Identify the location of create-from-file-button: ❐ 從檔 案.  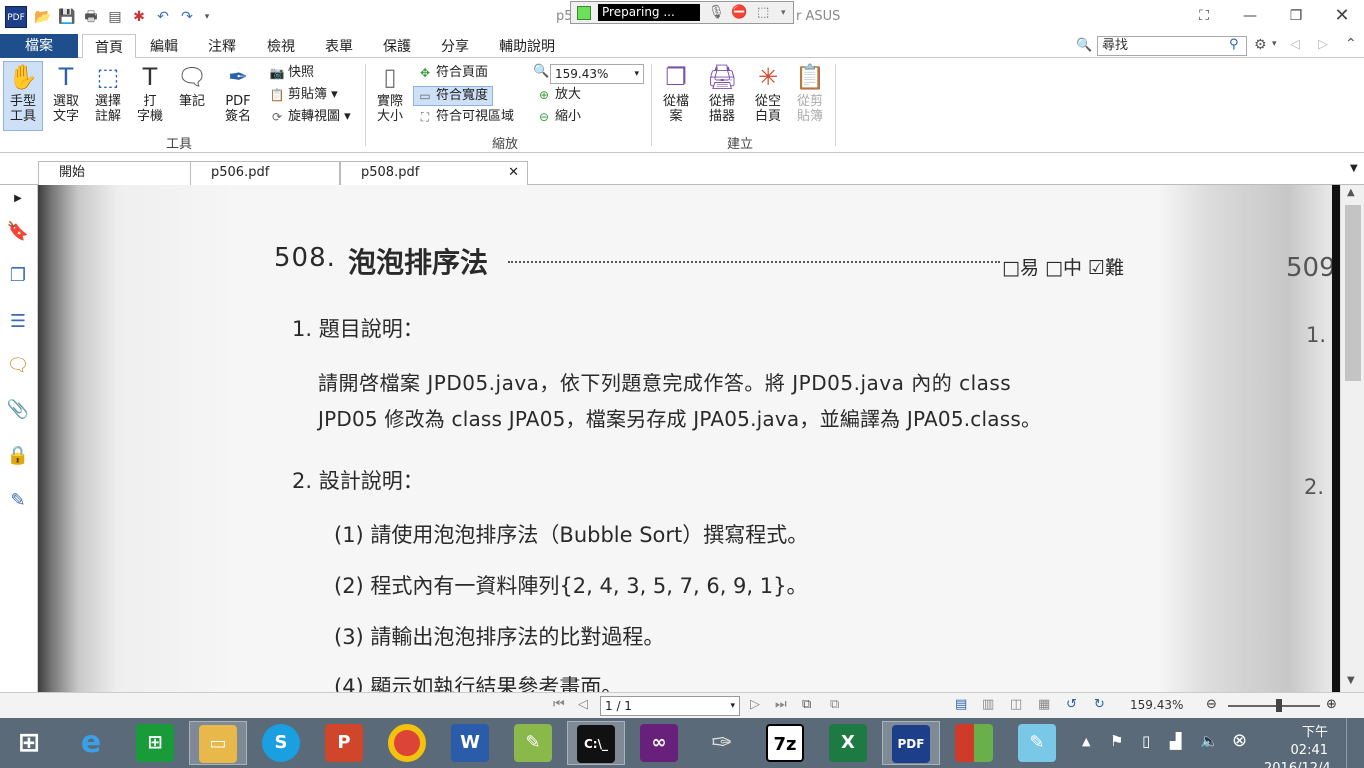
(676, 93).